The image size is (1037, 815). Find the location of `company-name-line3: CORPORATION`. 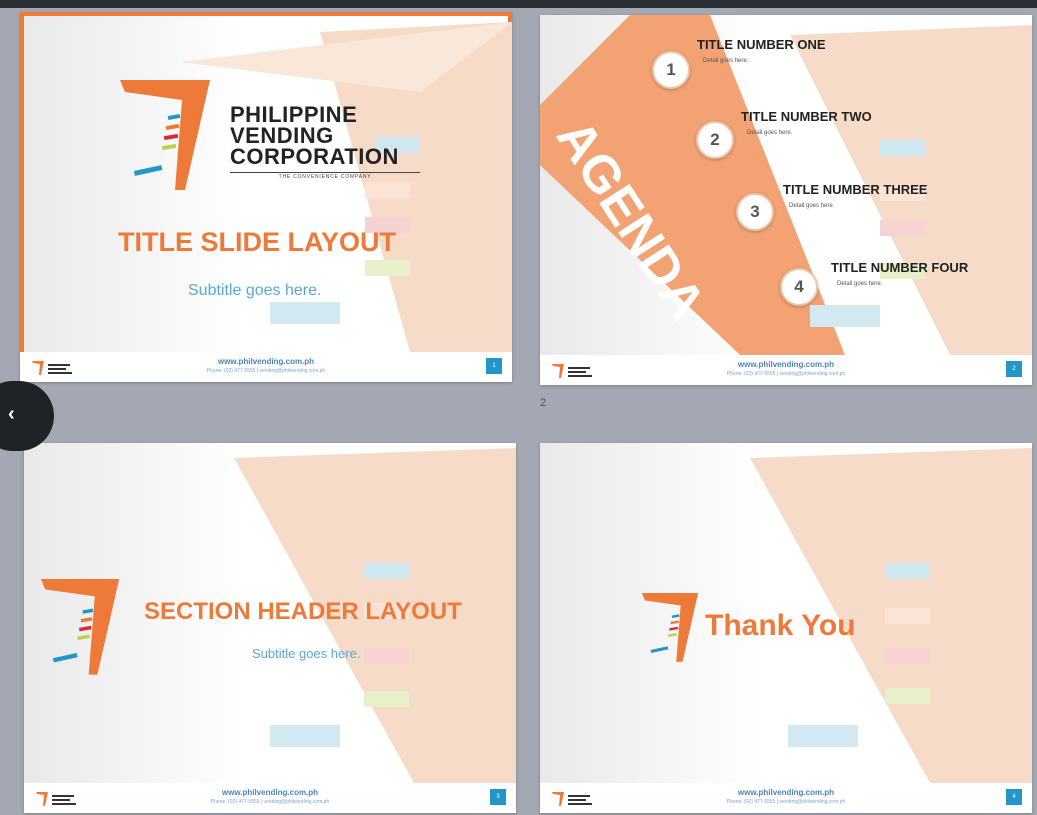

company-name-line3: CORPORATION is located at coordinates (314, 156).